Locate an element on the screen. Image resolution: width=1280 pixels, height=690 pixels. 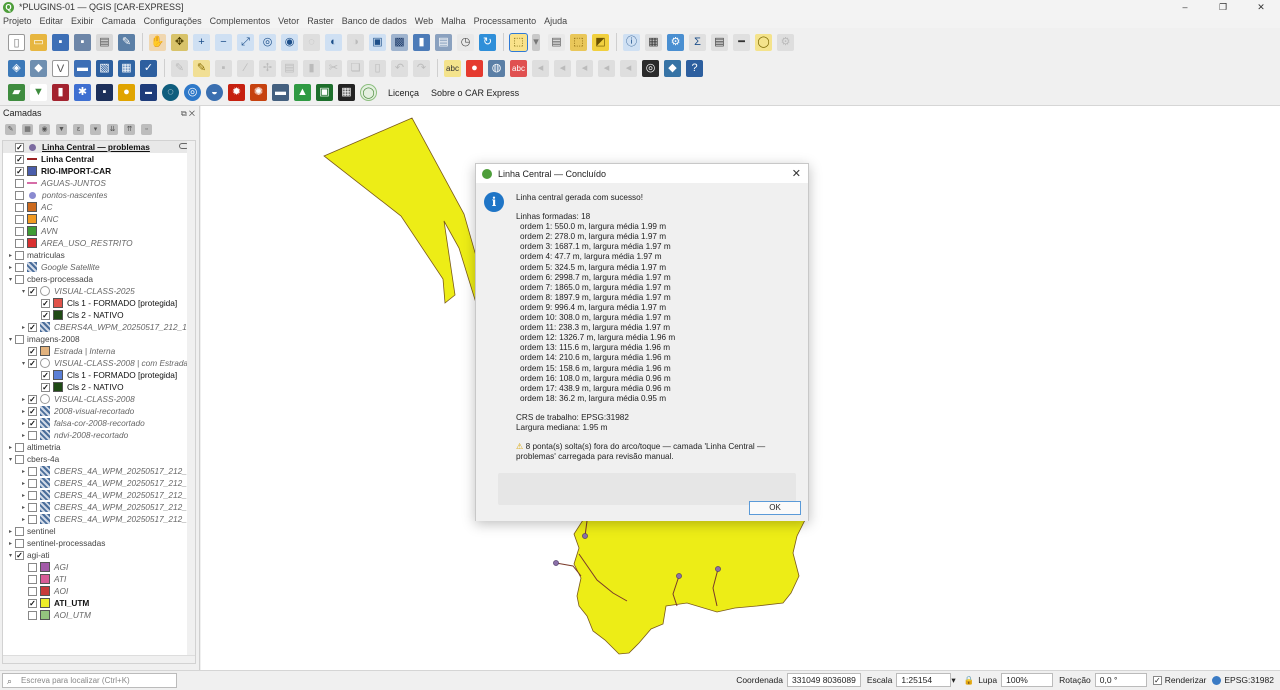
layer-tree-hscrollbar is located at coordinates (99, 659).